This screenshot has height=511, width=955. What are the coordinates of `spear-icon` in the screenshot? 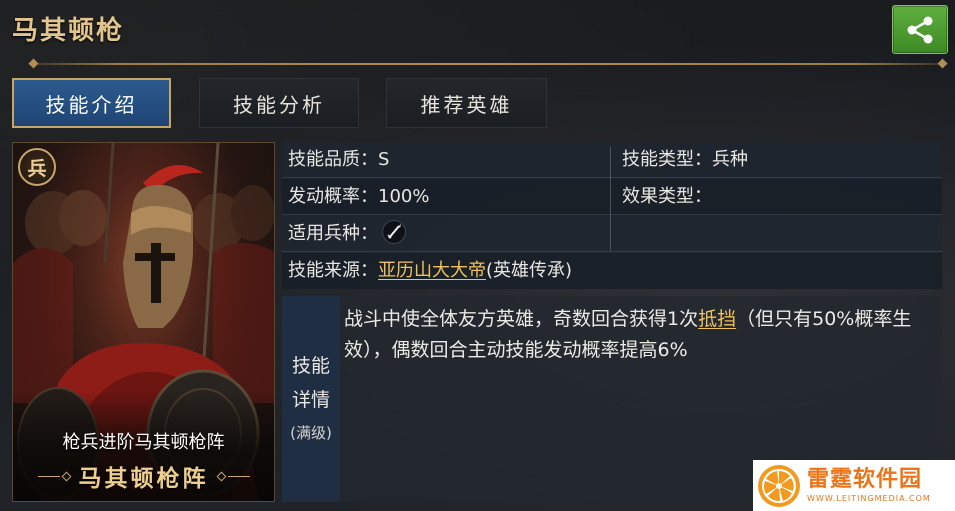 It's located at (394, 232).